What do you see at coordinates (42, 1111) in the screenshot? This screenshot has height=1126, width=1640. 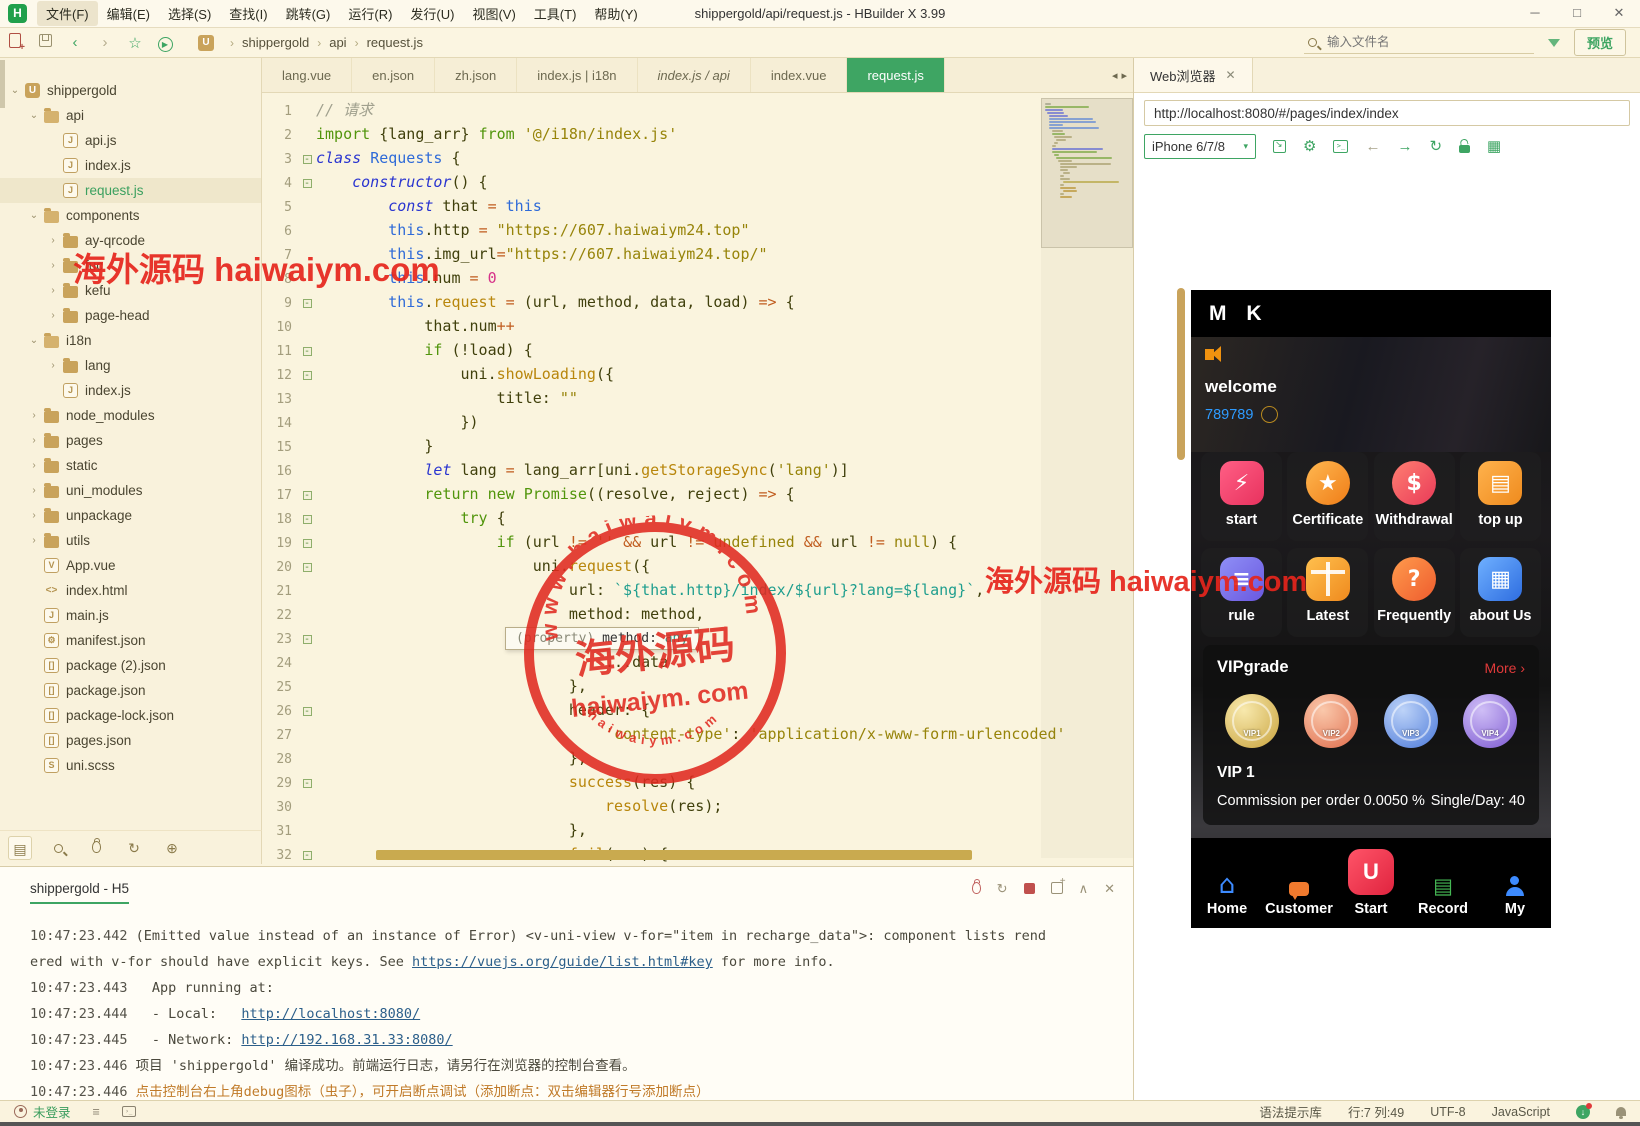 I see `login-status: 未登录` at bounding box center [42, 1111].